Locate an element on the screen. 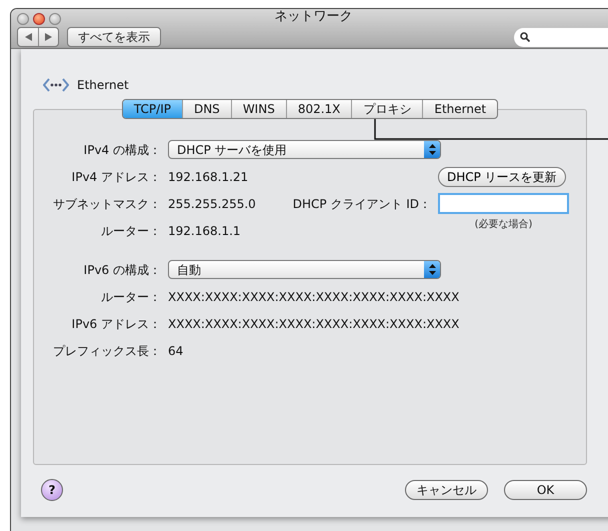 This screenshot has height=531, width=608. cancel-button: キャンセル is located at coordinates (446, 490).